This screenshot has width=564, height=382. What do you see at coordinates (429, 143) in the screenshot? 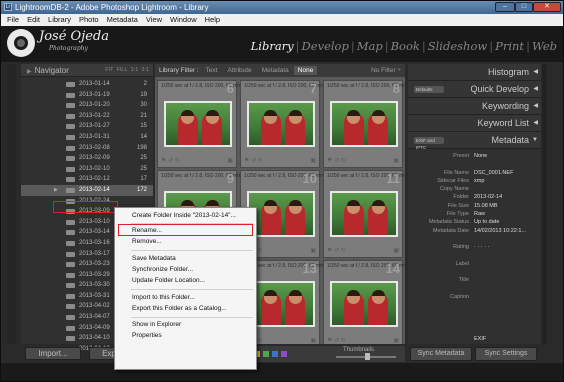
I see `metadata-preset: EXIF and IPTC` at bounding box center [429, 143].